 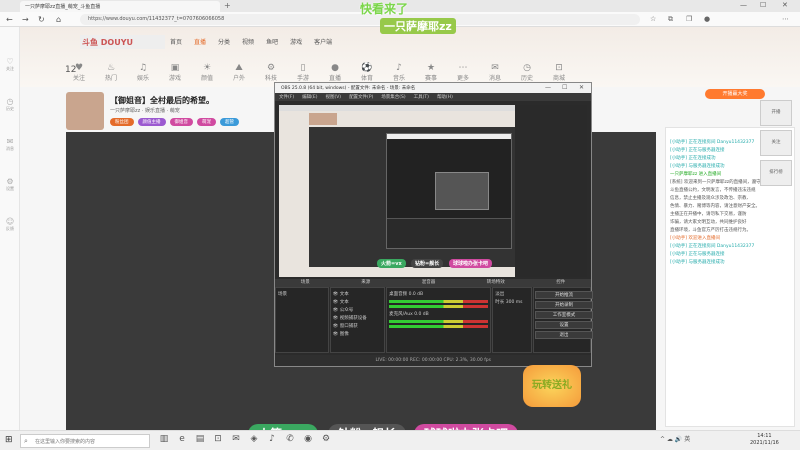 I want to click on category-item: ◷ 历史, so click(x=527, y=72).